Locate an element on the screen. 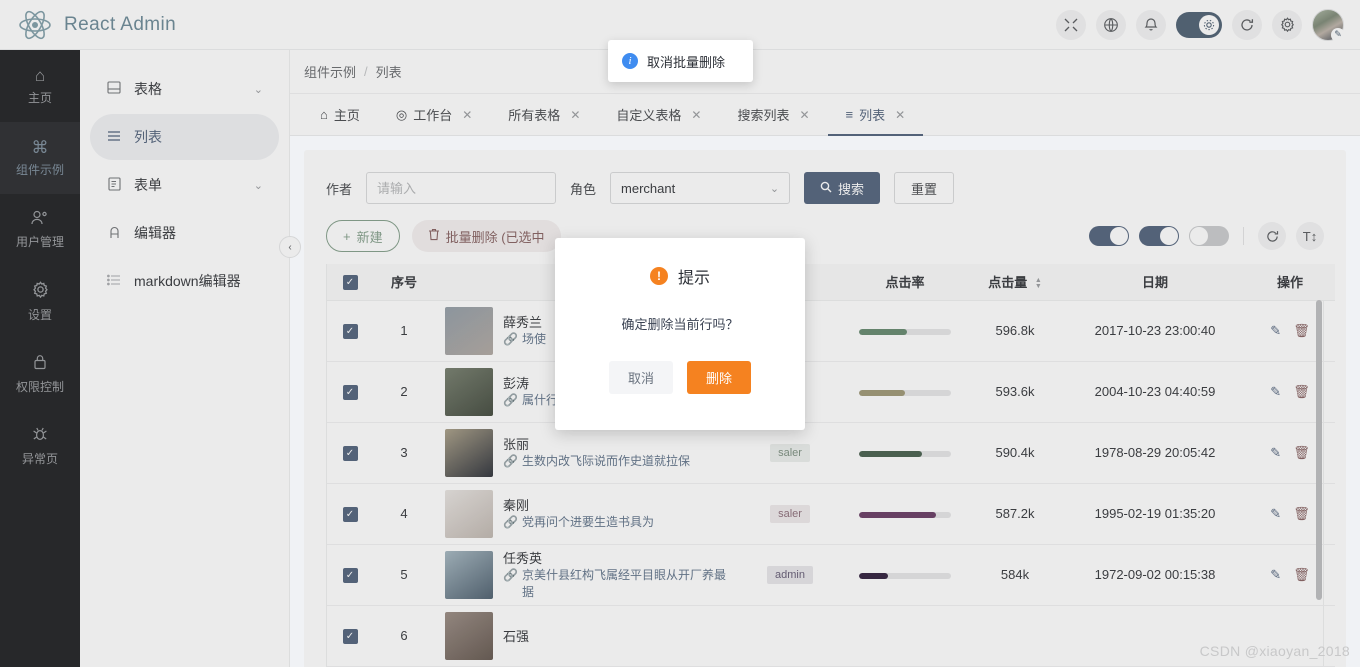  sidebar-item-users: 用户管理 is located at coordinates (40, 230).